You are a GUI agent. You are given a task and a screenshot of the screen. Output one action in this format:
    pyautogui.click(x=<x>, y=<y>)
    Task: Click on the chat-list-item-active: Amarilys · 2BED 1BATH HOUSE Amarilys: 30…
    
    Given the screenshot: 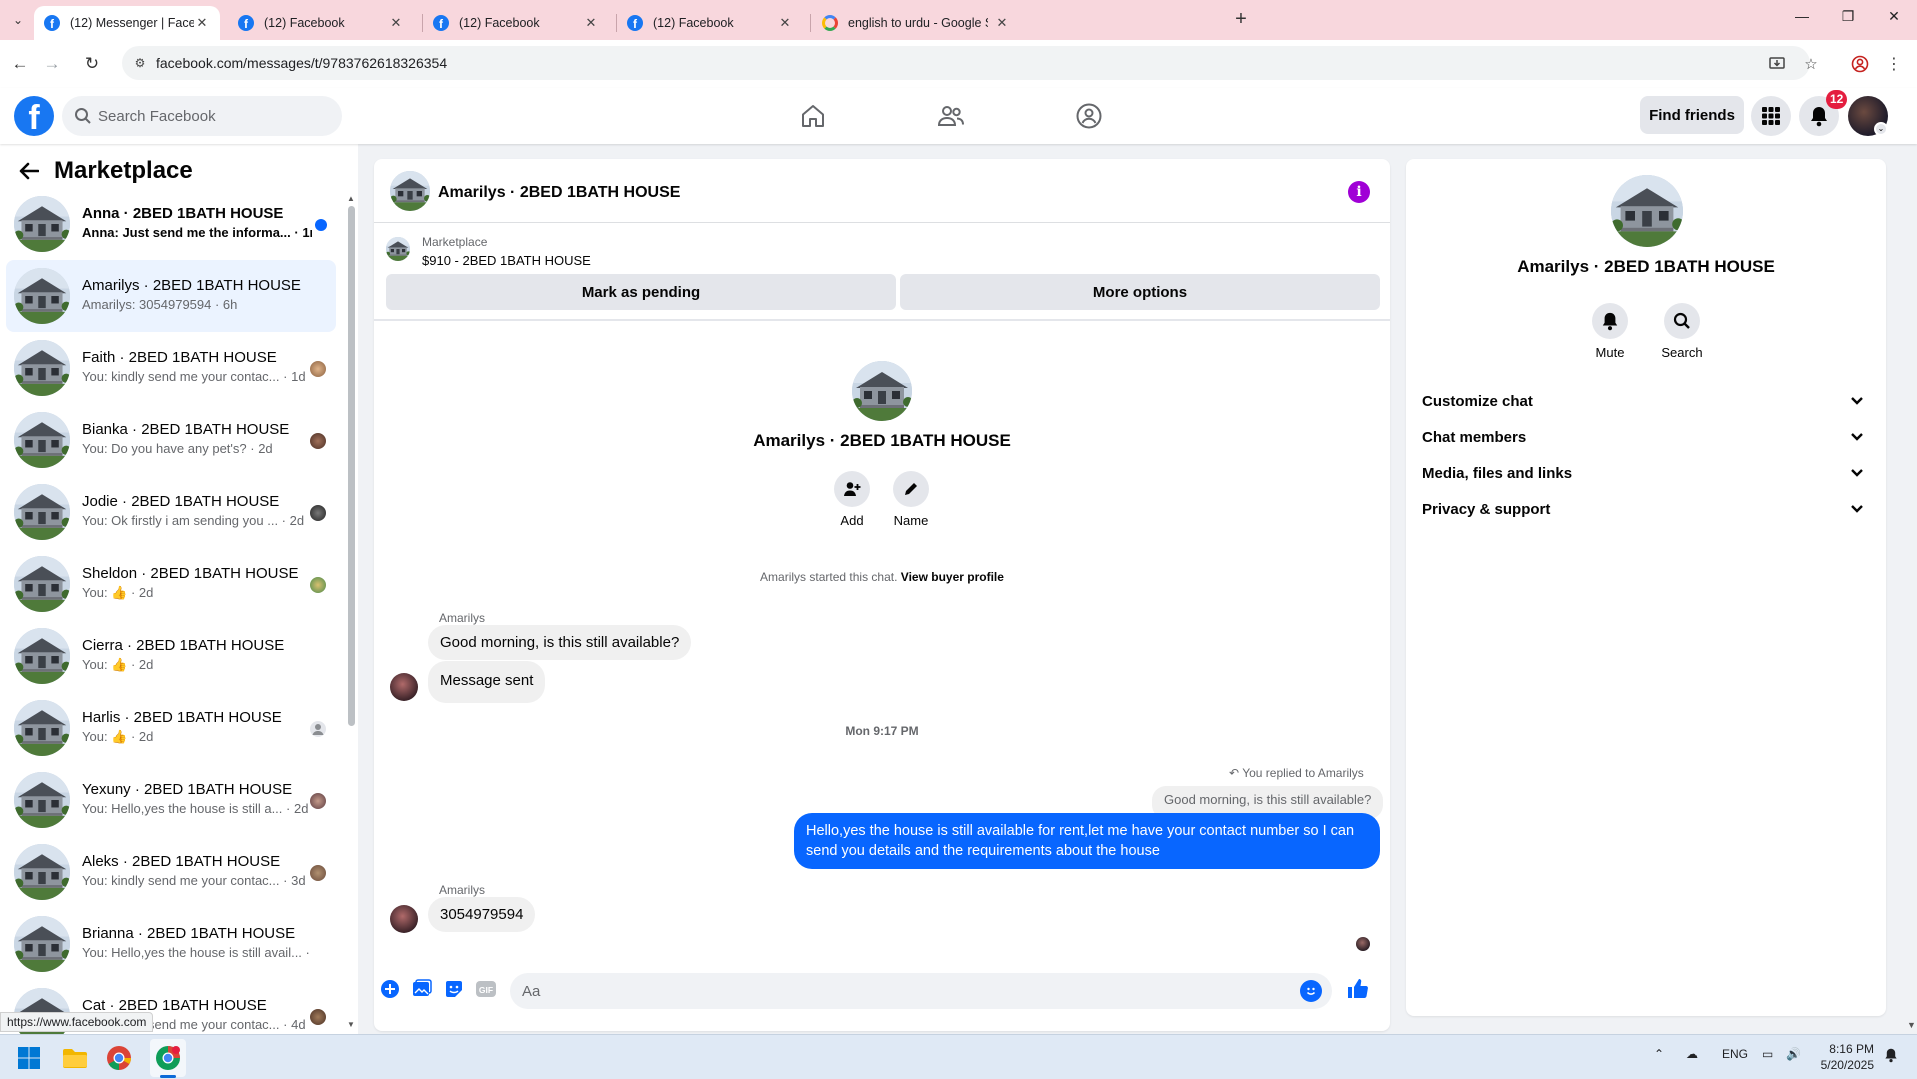 What is the action you would take?
    pyautogui.click(x=171, y=296)
    